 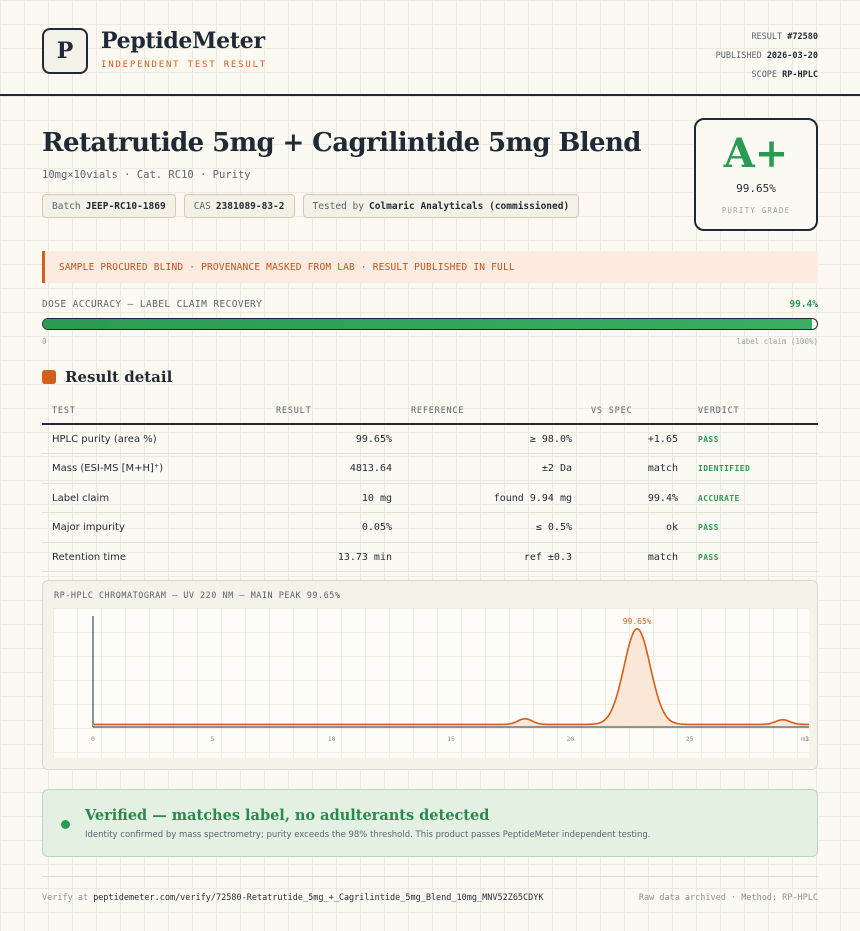 I want to click on meta-published: PUBLISHED 2026-03-20, so click(x=766, y=56).